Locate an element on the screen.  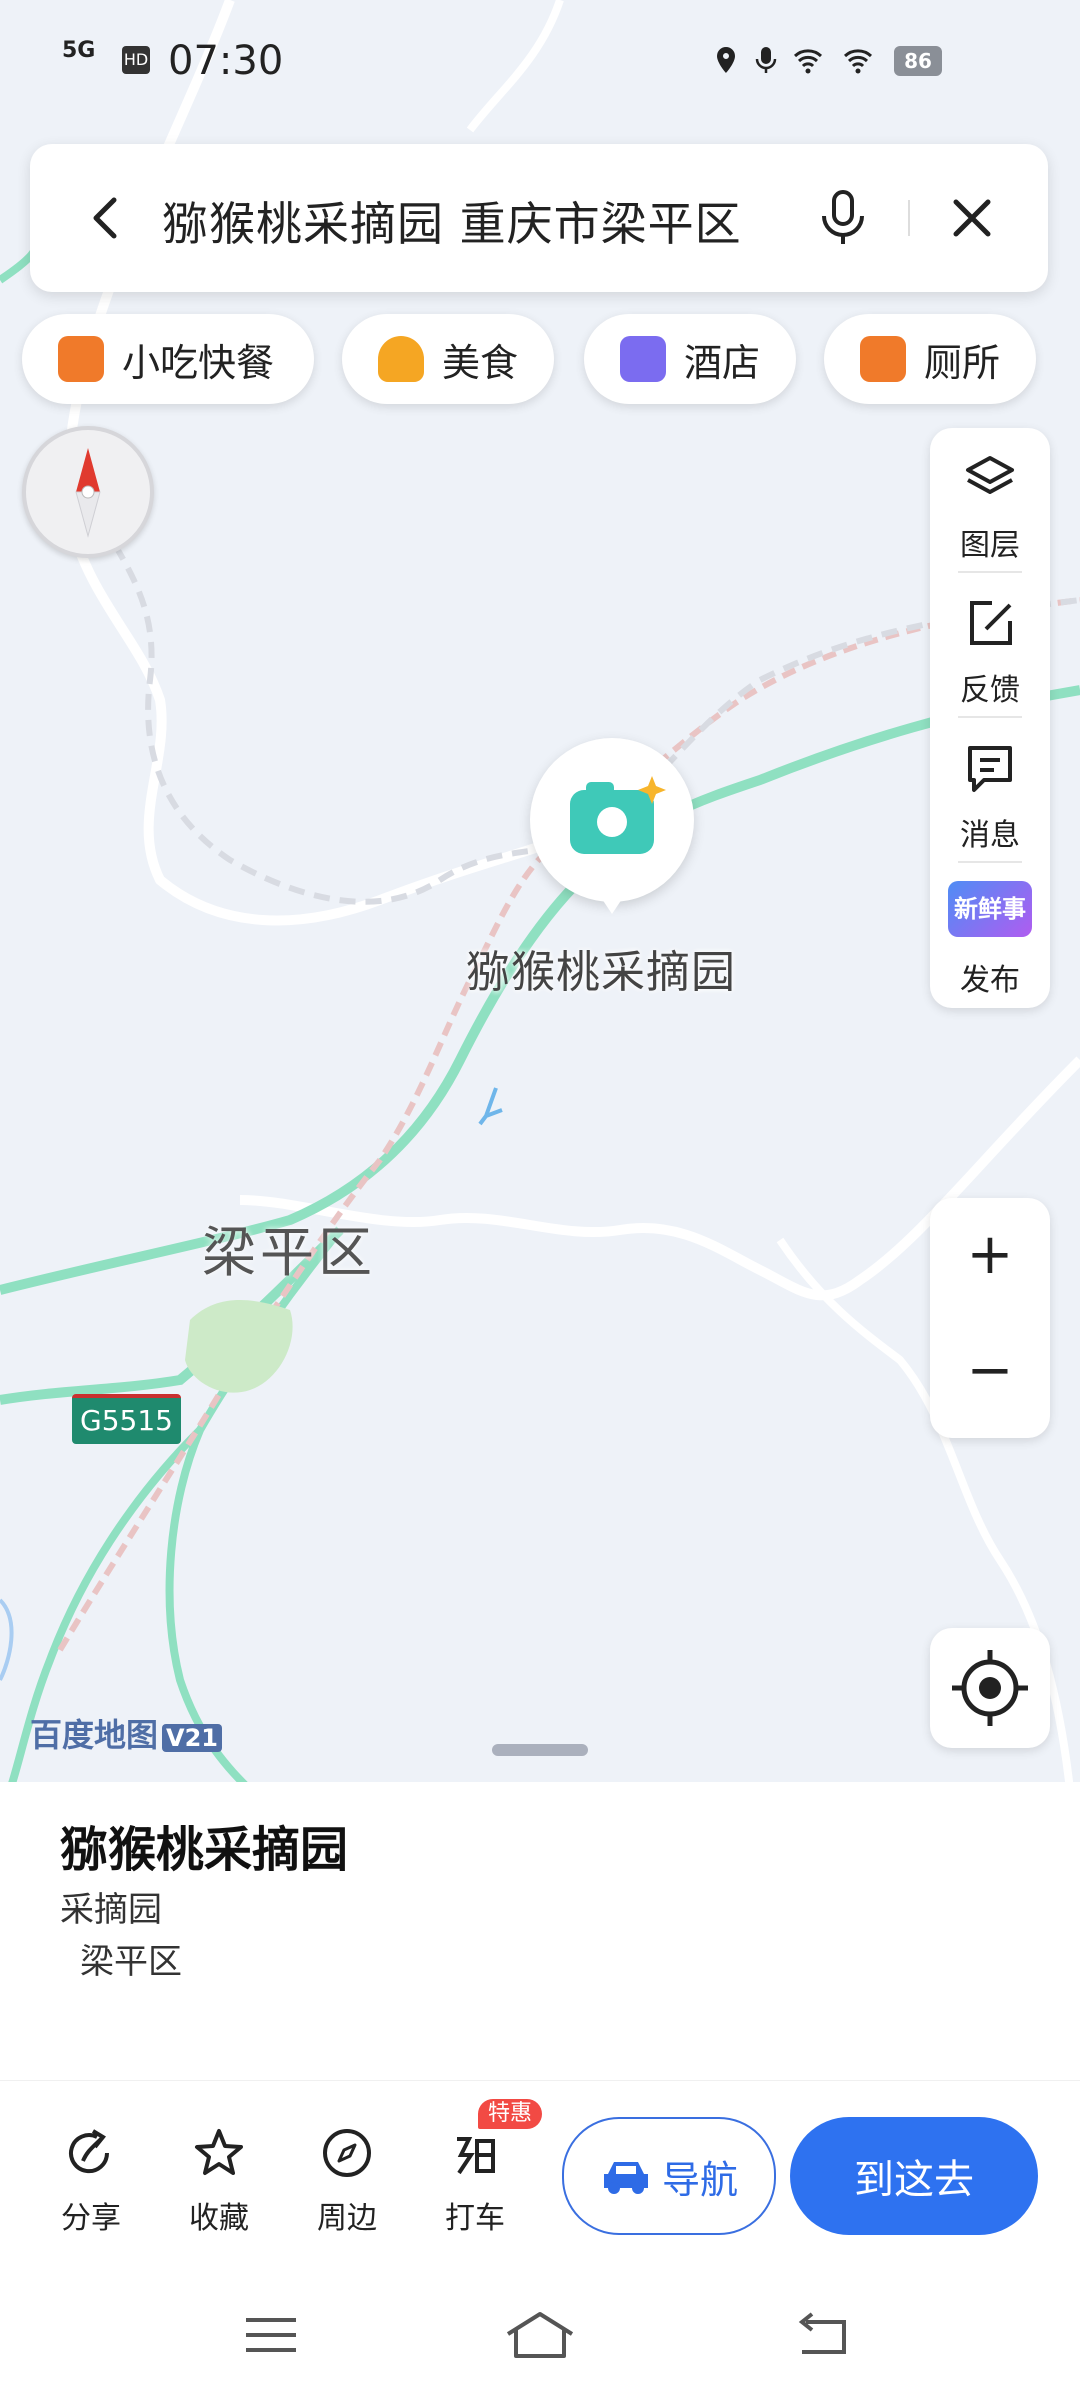
message-icon is located at coordinates (990, 769).